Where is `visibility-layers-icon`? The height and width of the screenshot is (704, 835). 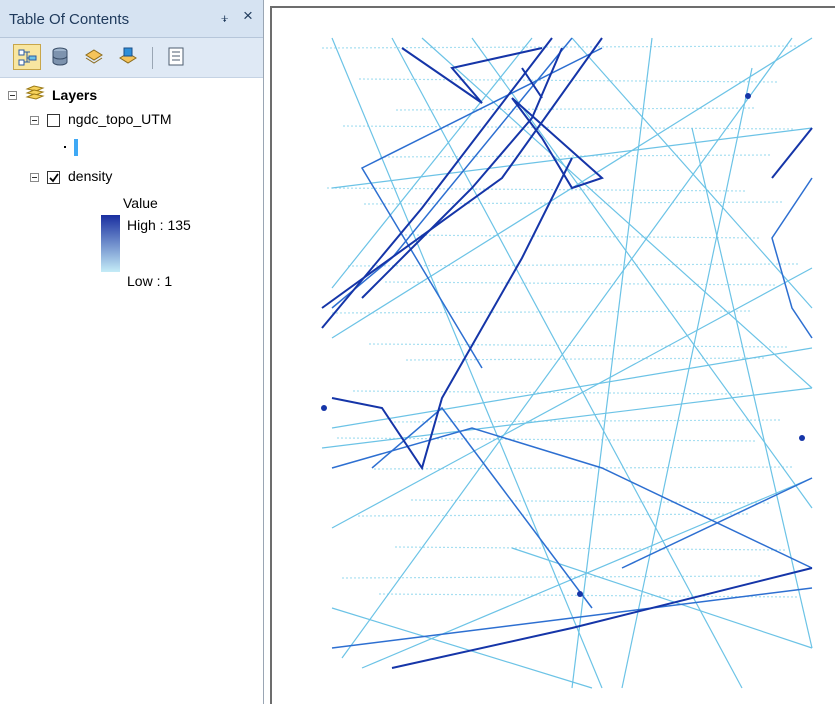 visibility-layers-icon is located at coordinates (94, 56).